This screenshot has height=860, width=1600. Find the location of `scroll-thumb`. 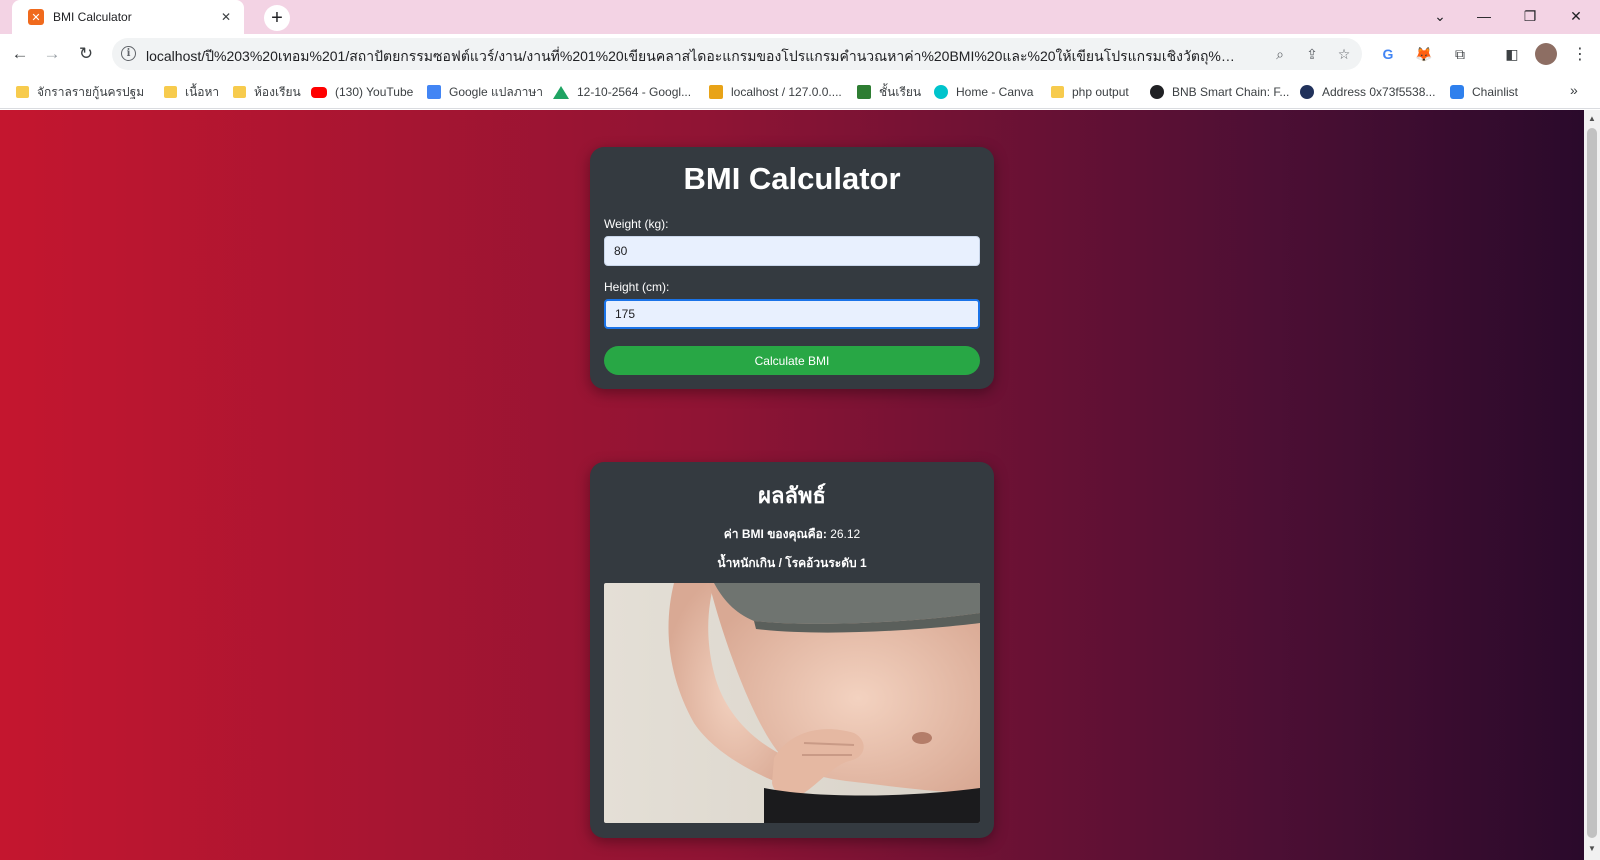

scroll-thumb is located at coordinates (1592, 483).